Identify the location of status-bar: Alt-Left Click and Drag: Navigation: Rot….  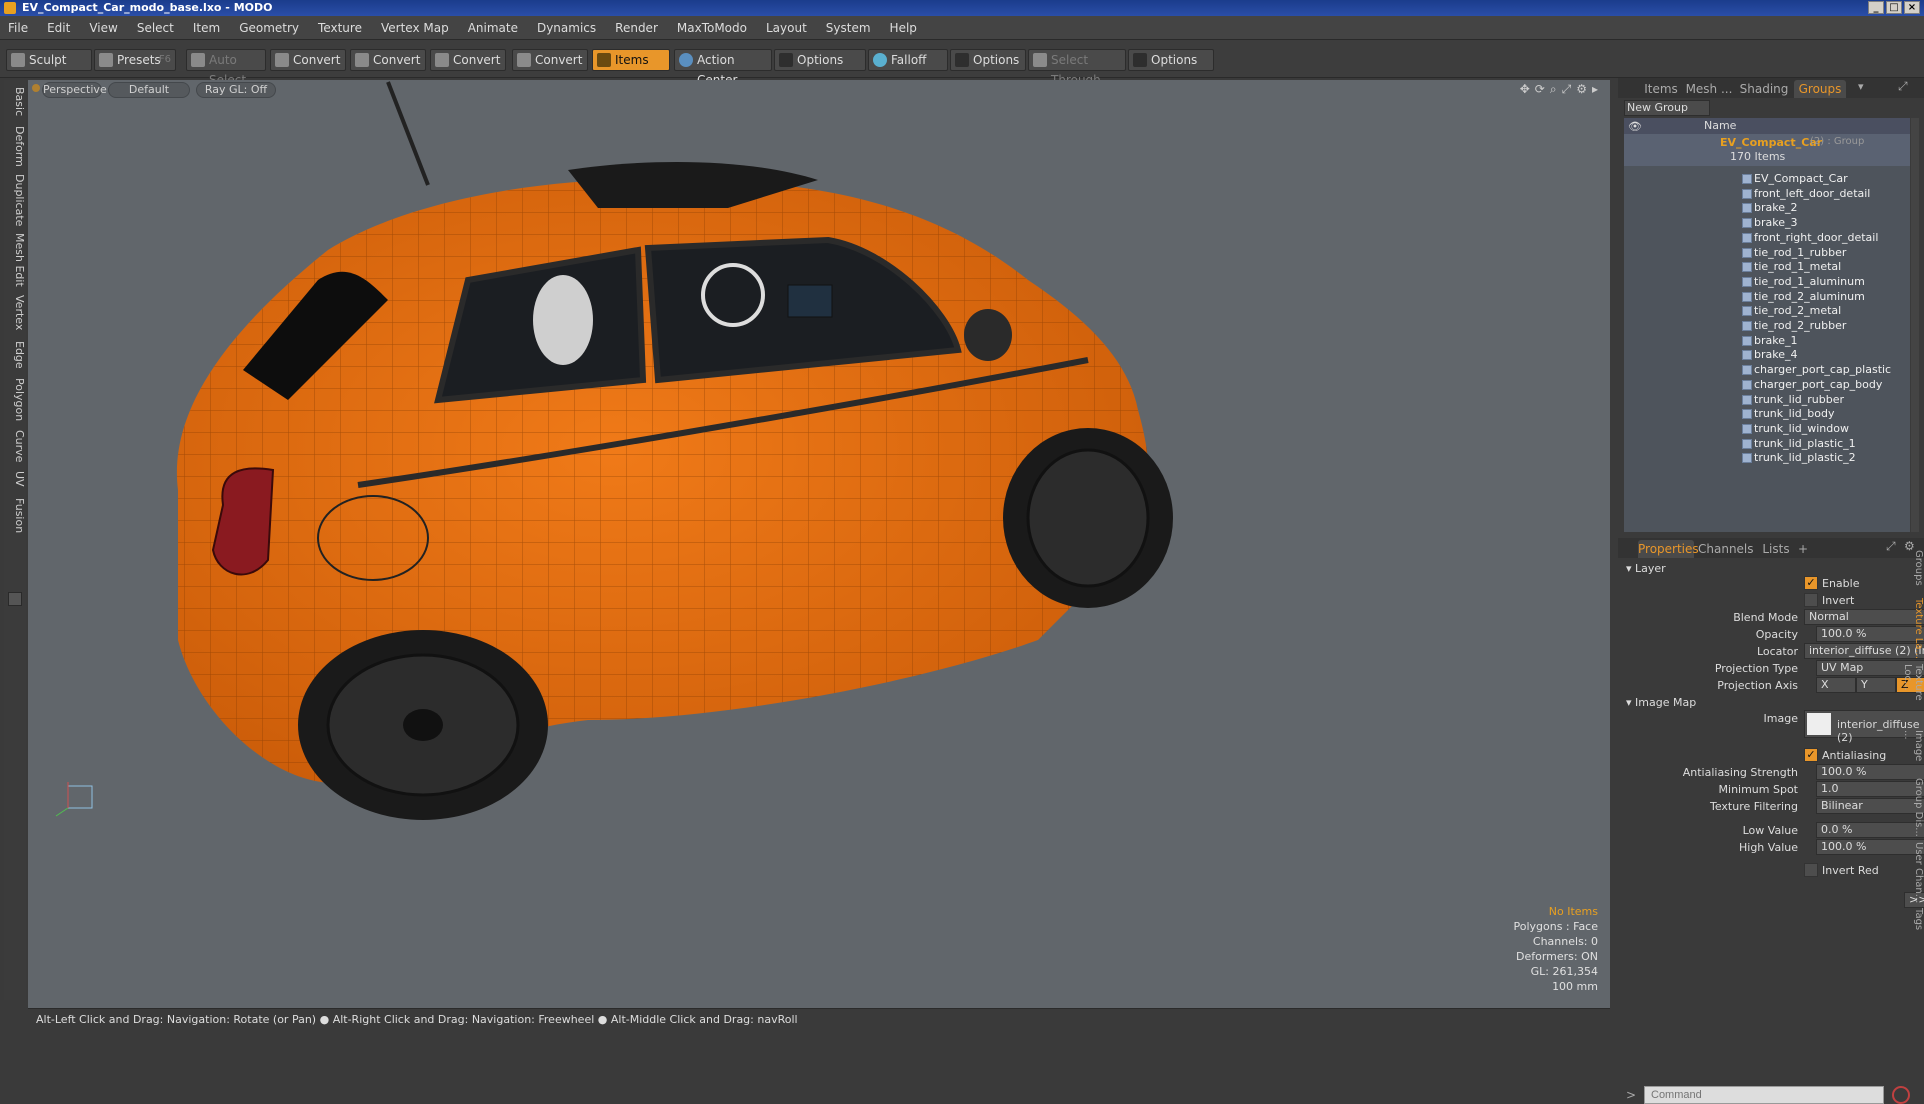
(819, 1020).